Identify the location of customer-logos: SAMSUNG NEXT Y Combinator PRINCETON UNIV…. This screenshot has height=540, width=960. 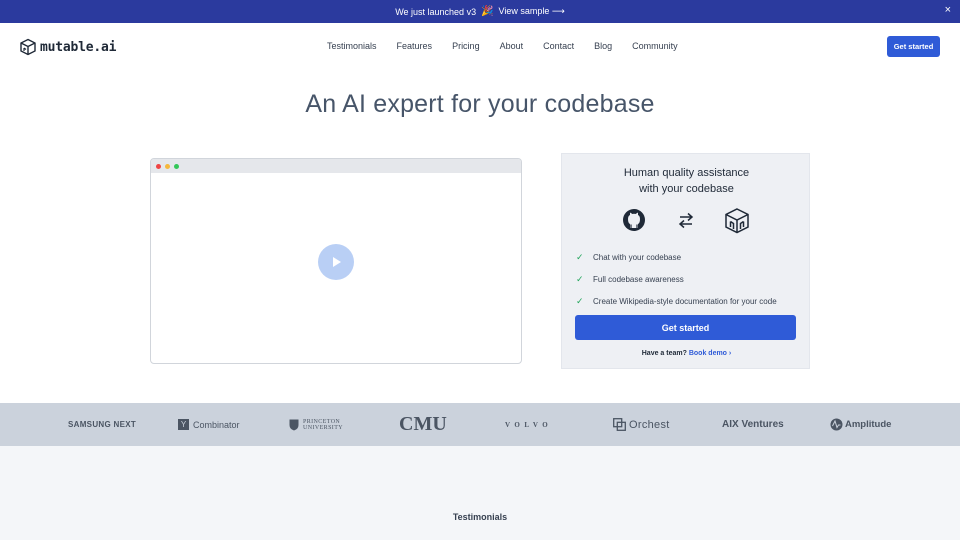
(480, 424).